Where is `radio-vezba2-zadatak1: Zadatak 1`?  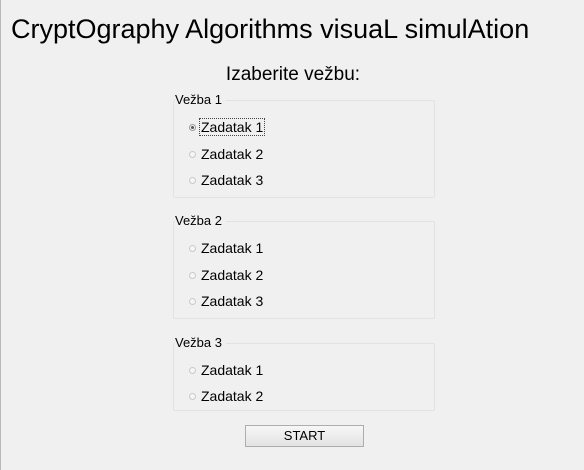
radio-vezba2-zadatak1: Zadatak 1 is located at coordinates (227, 248).